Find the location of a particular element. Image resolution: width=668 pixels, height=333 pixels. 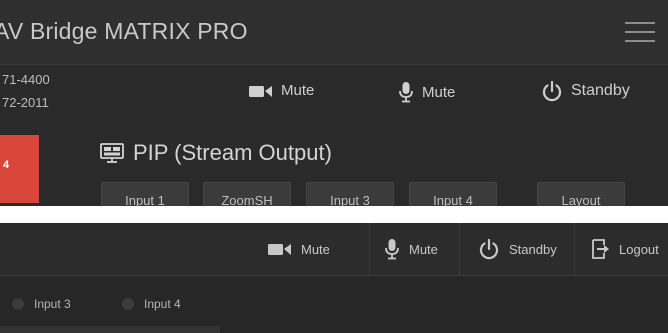

pip-section-header: PIP (Stream Output) is located at coordinates (216, 153).